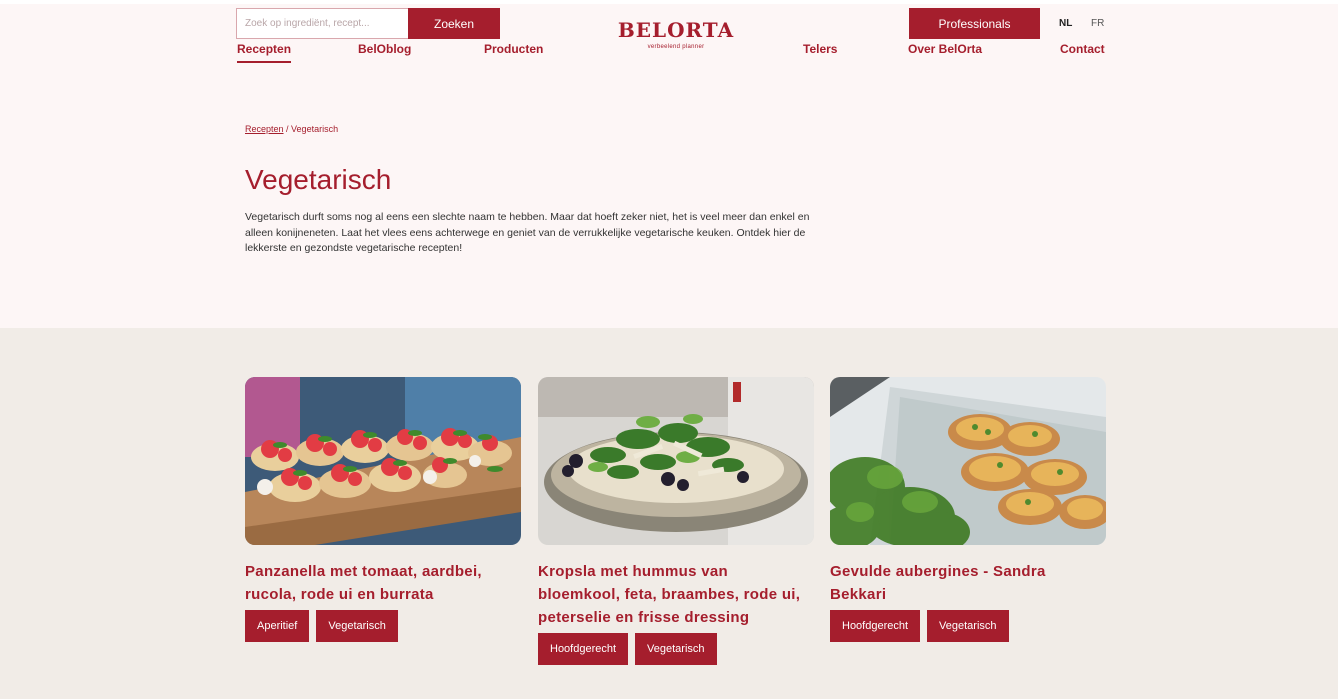 This screenshot has height=699, width=1344. I want to click on logo-wordmark: BELORTA, so click(676, 30).